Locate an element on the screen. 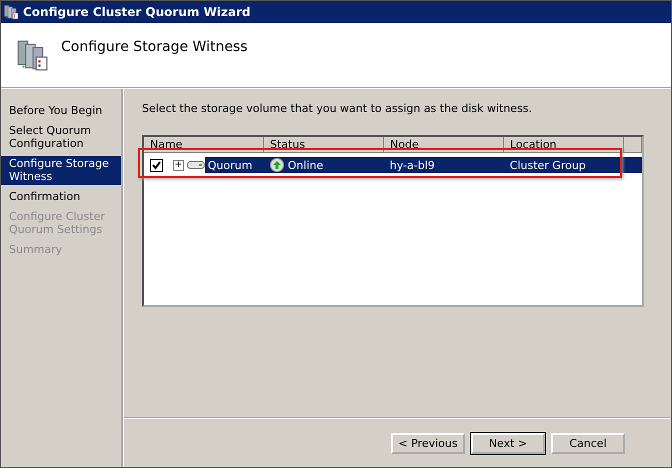  page-title: Configure Storage Witness is located at coordinates (154, 47).